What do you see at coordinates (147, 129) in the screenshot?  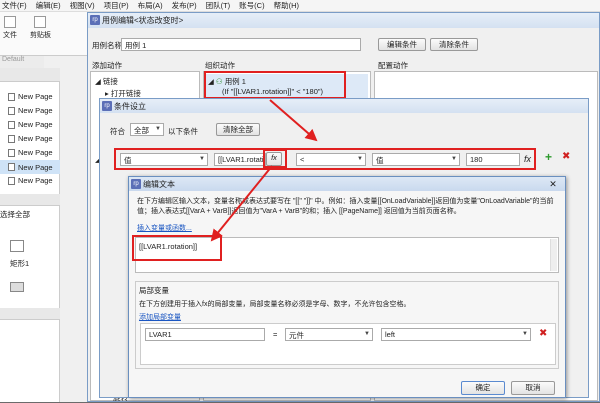 I see `match-select: 全部 ▼` at bounding box center [147, 129].